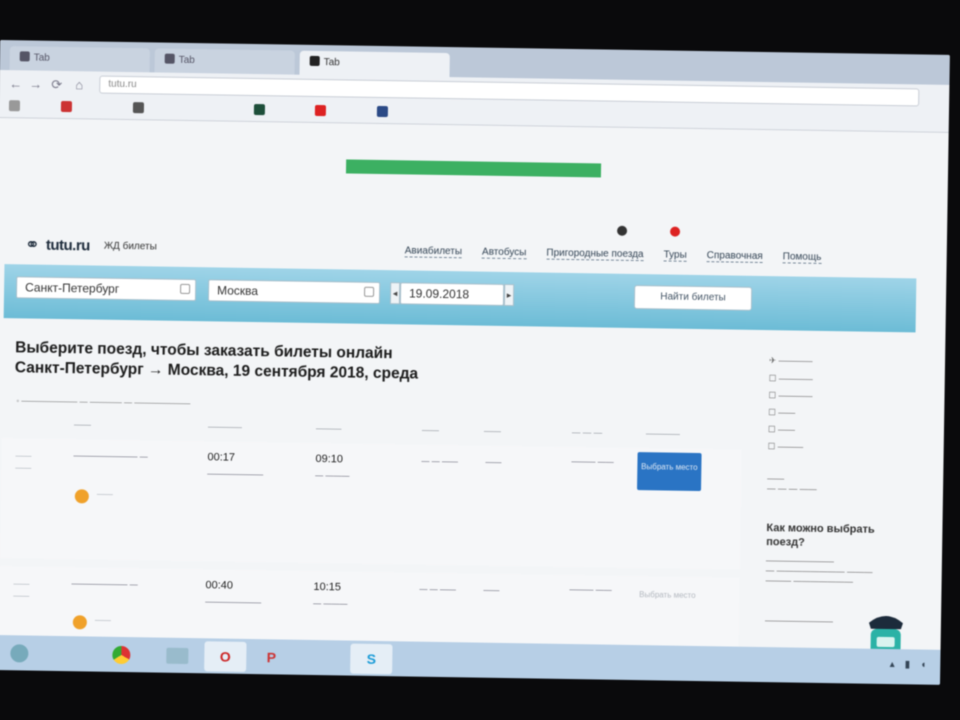 The image size is (960, 720). I want to click on chrome-icon, so click(121, 655).